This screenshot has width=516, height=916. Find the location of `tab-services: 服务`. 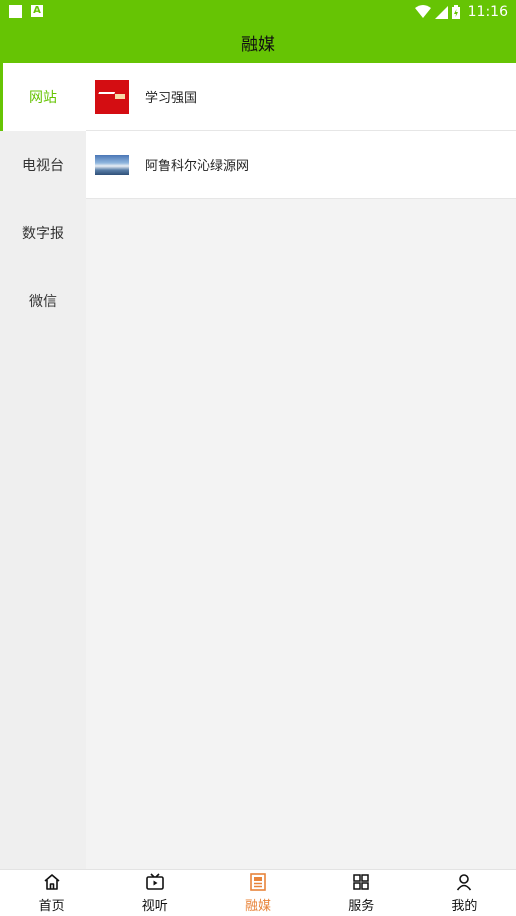

tab-services: 服务 is located at coordinates (361, 893).